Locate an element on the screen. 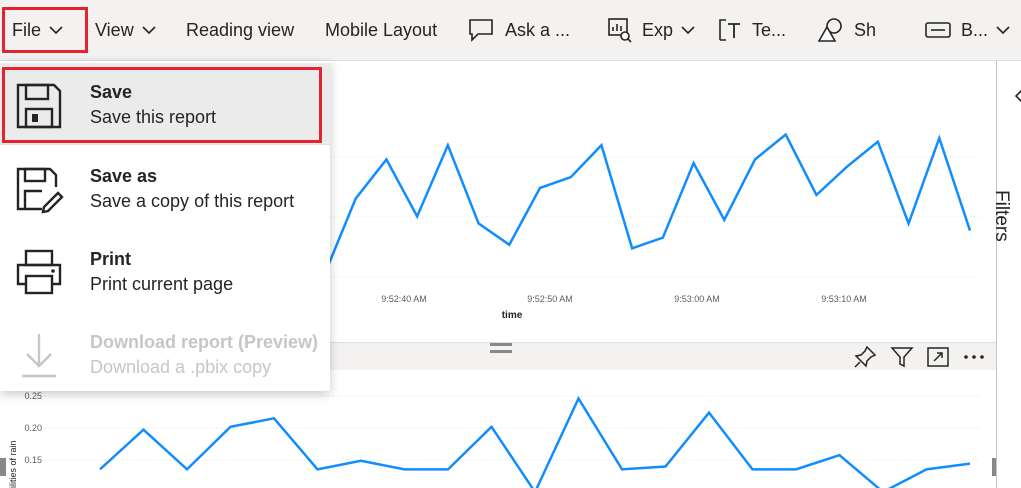 Image resolution: width=1021 pixels, height=488 pixels. y-tick-label: 0.20 is located at coordinates (33, 428).